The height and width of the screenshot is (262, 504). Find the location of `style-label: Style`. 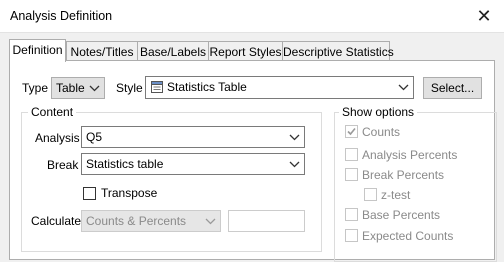

style-label: Style is located at coordinates (129, 88).